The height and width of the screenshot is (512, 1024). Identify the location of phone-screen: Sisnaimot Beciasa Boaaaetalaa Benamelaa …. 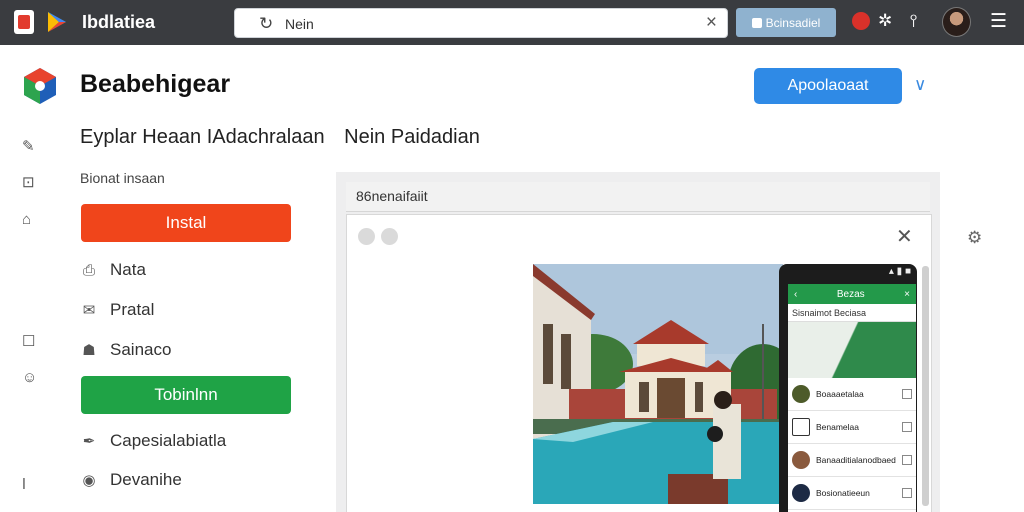
(852, 408).